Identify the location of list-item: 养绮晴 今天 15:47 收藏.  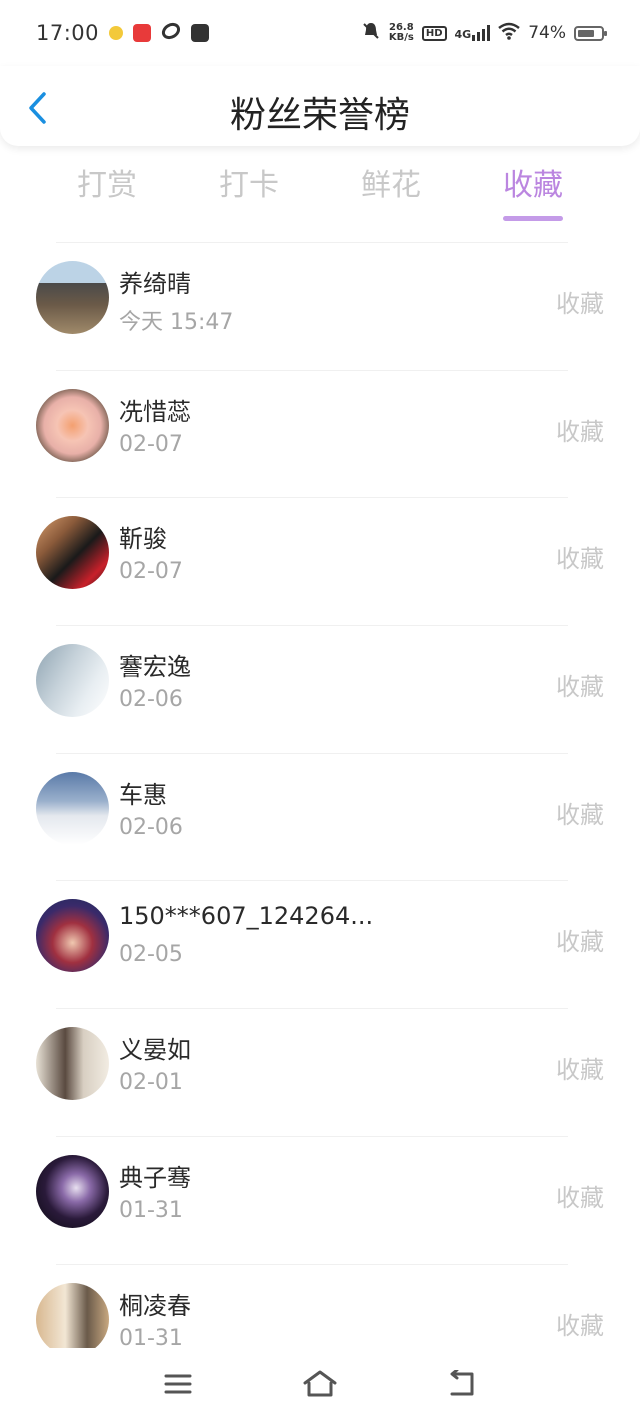
(320, 306).